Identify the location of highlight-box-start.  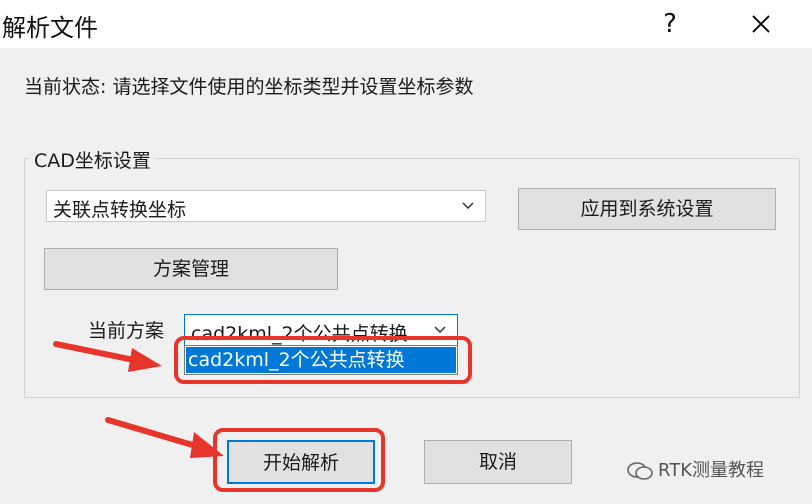
(299, 460).